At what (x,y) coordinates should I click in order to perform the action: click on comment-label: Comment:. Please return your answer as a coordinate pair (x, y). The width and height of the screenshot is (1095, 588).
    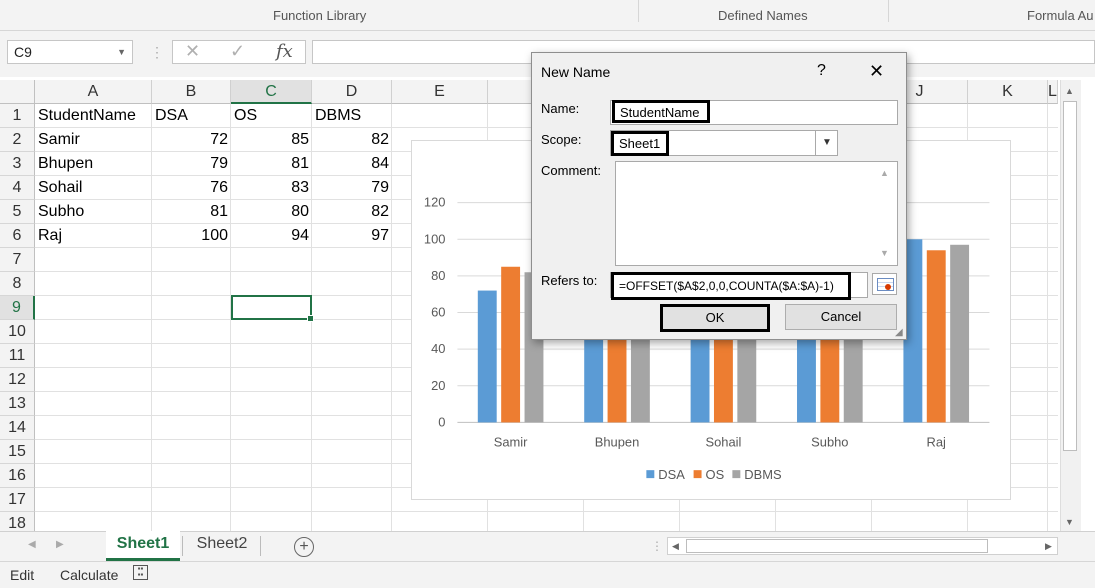
    Looking at the image, I should click on (571, 170).